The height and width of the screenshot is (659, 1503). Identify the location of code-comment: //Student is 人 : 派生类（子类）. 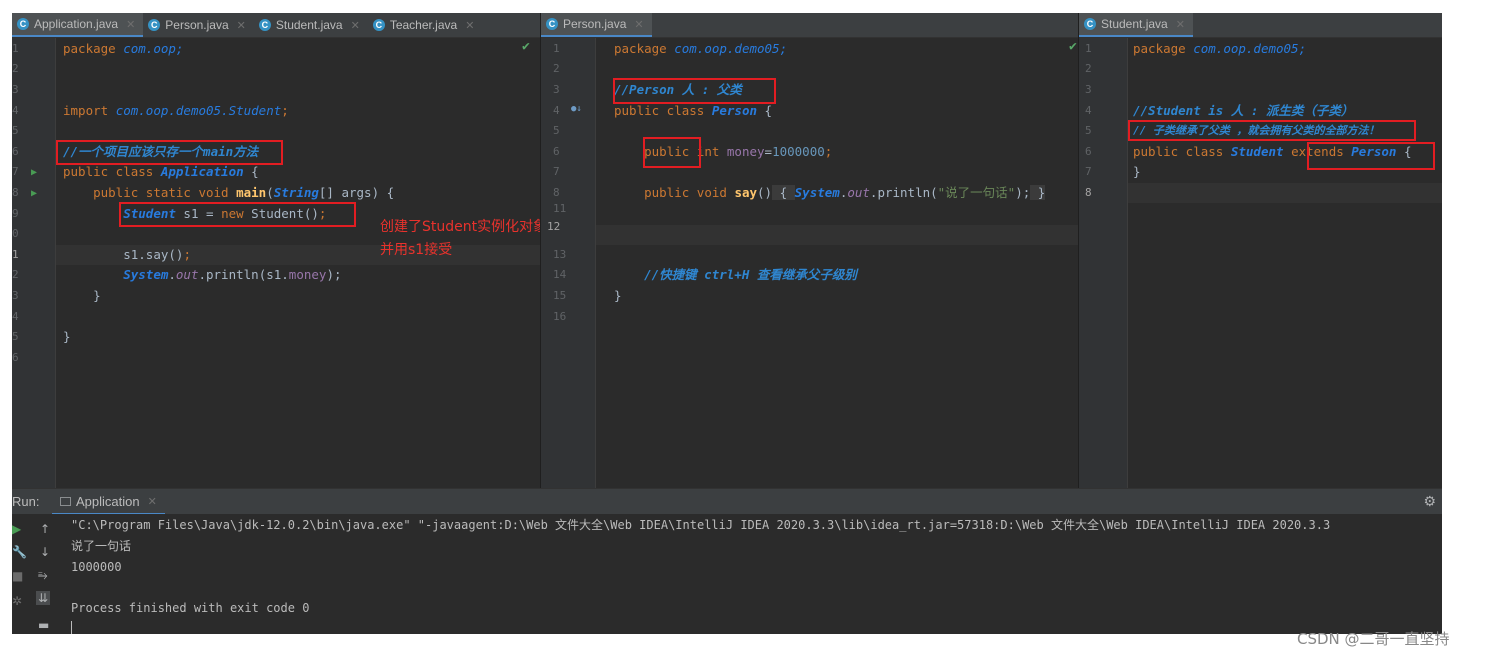
(1243, 110).